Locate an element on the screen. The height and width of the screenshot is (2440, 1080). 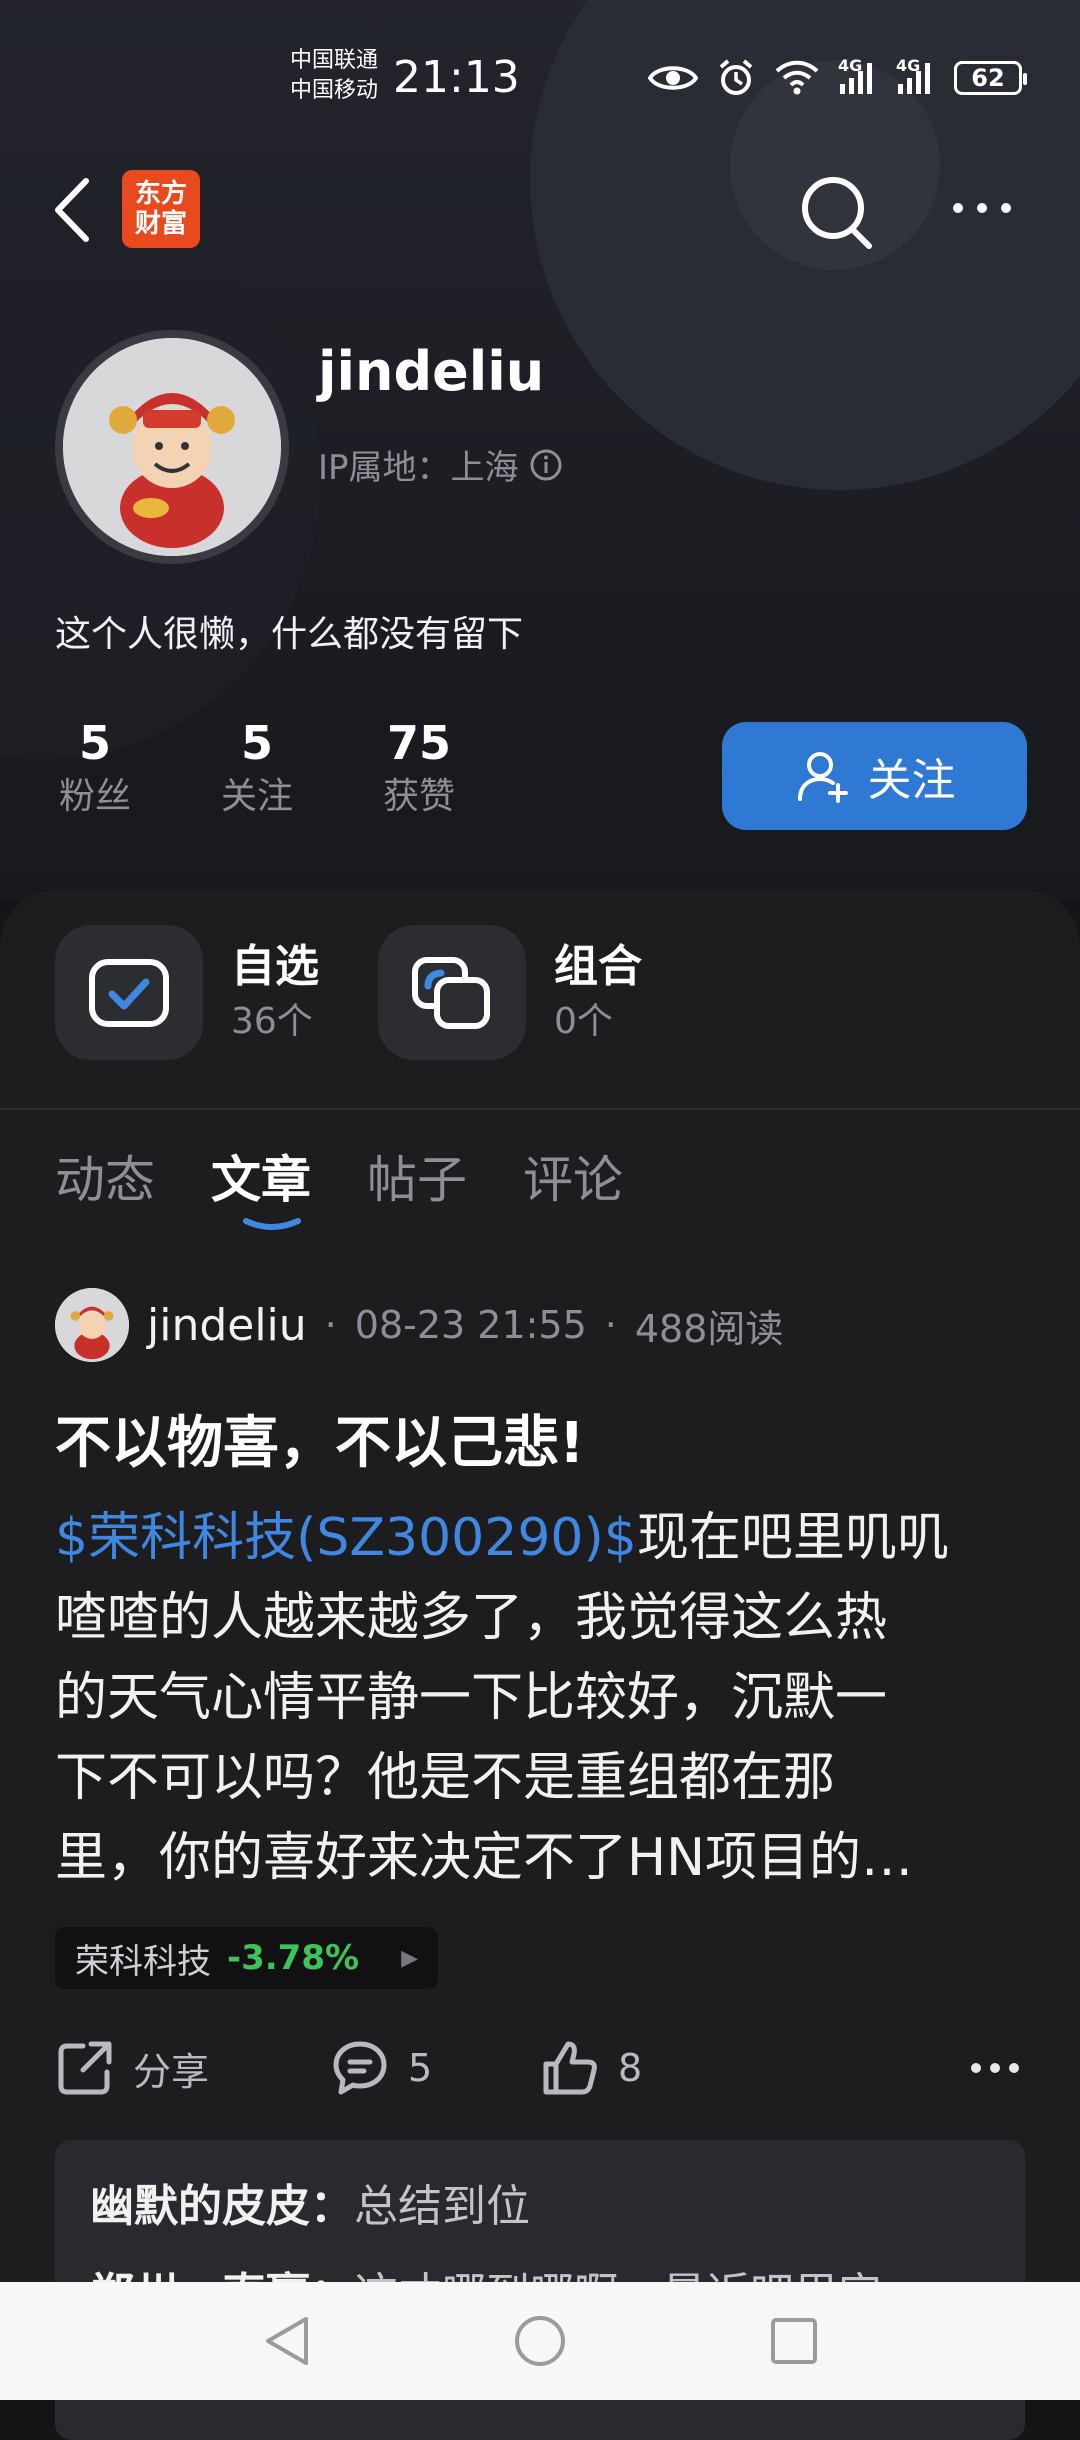
post-body-line: 下不可以吗？他是不是重组都在那 is located at coordinates (445, 1778).